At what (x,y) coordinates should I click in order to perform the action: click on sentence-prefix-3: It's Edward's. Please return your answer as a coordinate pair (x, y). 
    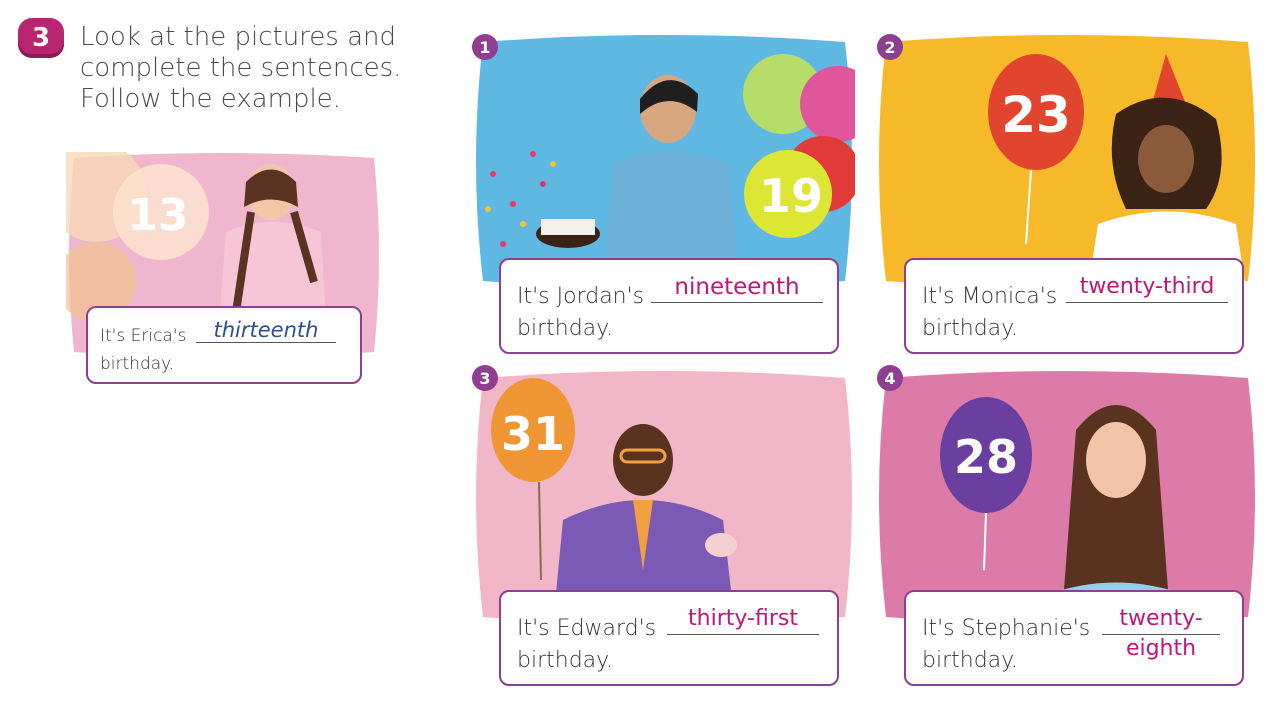
    Looking at the image, I should click on (587, 628).